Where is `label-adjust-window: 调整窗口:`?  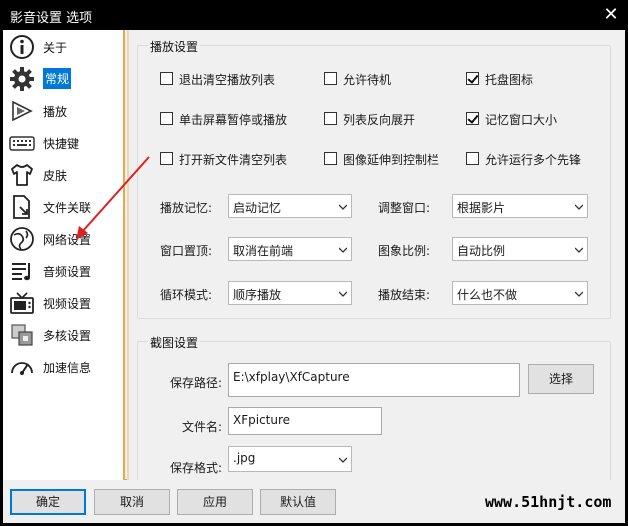
label-adjust-window: 调整窗口: is located at coordinates (404, 208).